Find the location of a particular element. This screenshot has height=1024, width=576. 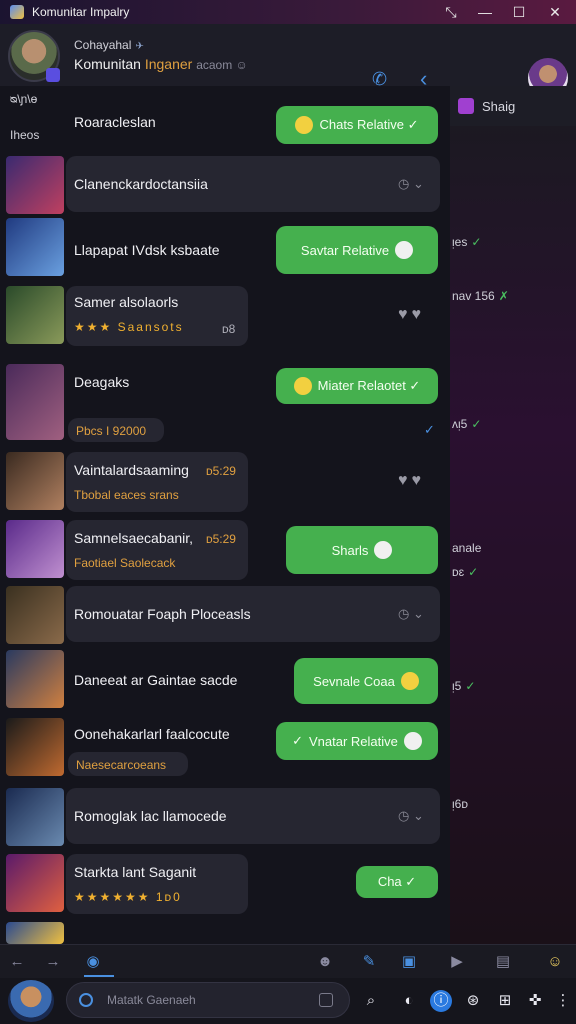

list-item: Starkta lant Saganit ★★★★★★ 1ᴅ0 Cha ✓ is located at coordinates (225, 885).